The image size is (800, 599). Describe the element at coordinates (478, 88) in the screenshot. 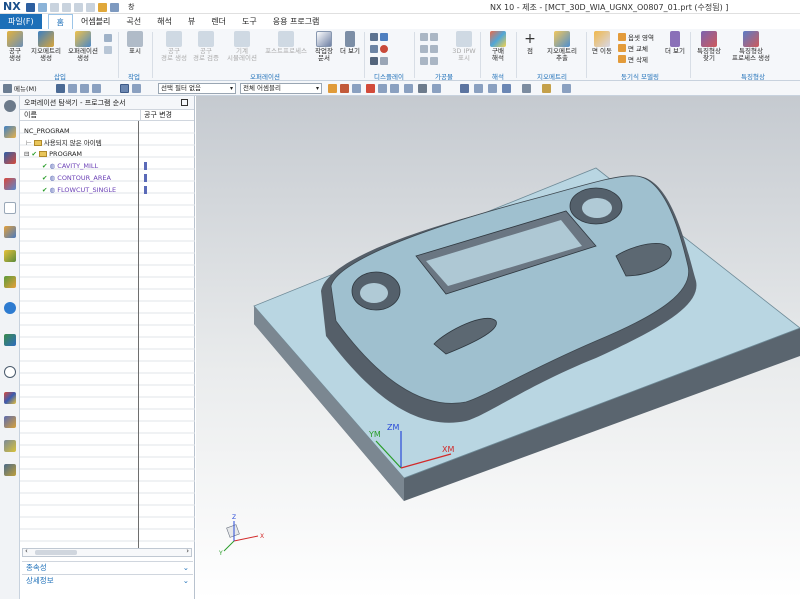

I see `zoom-icon` at that location.